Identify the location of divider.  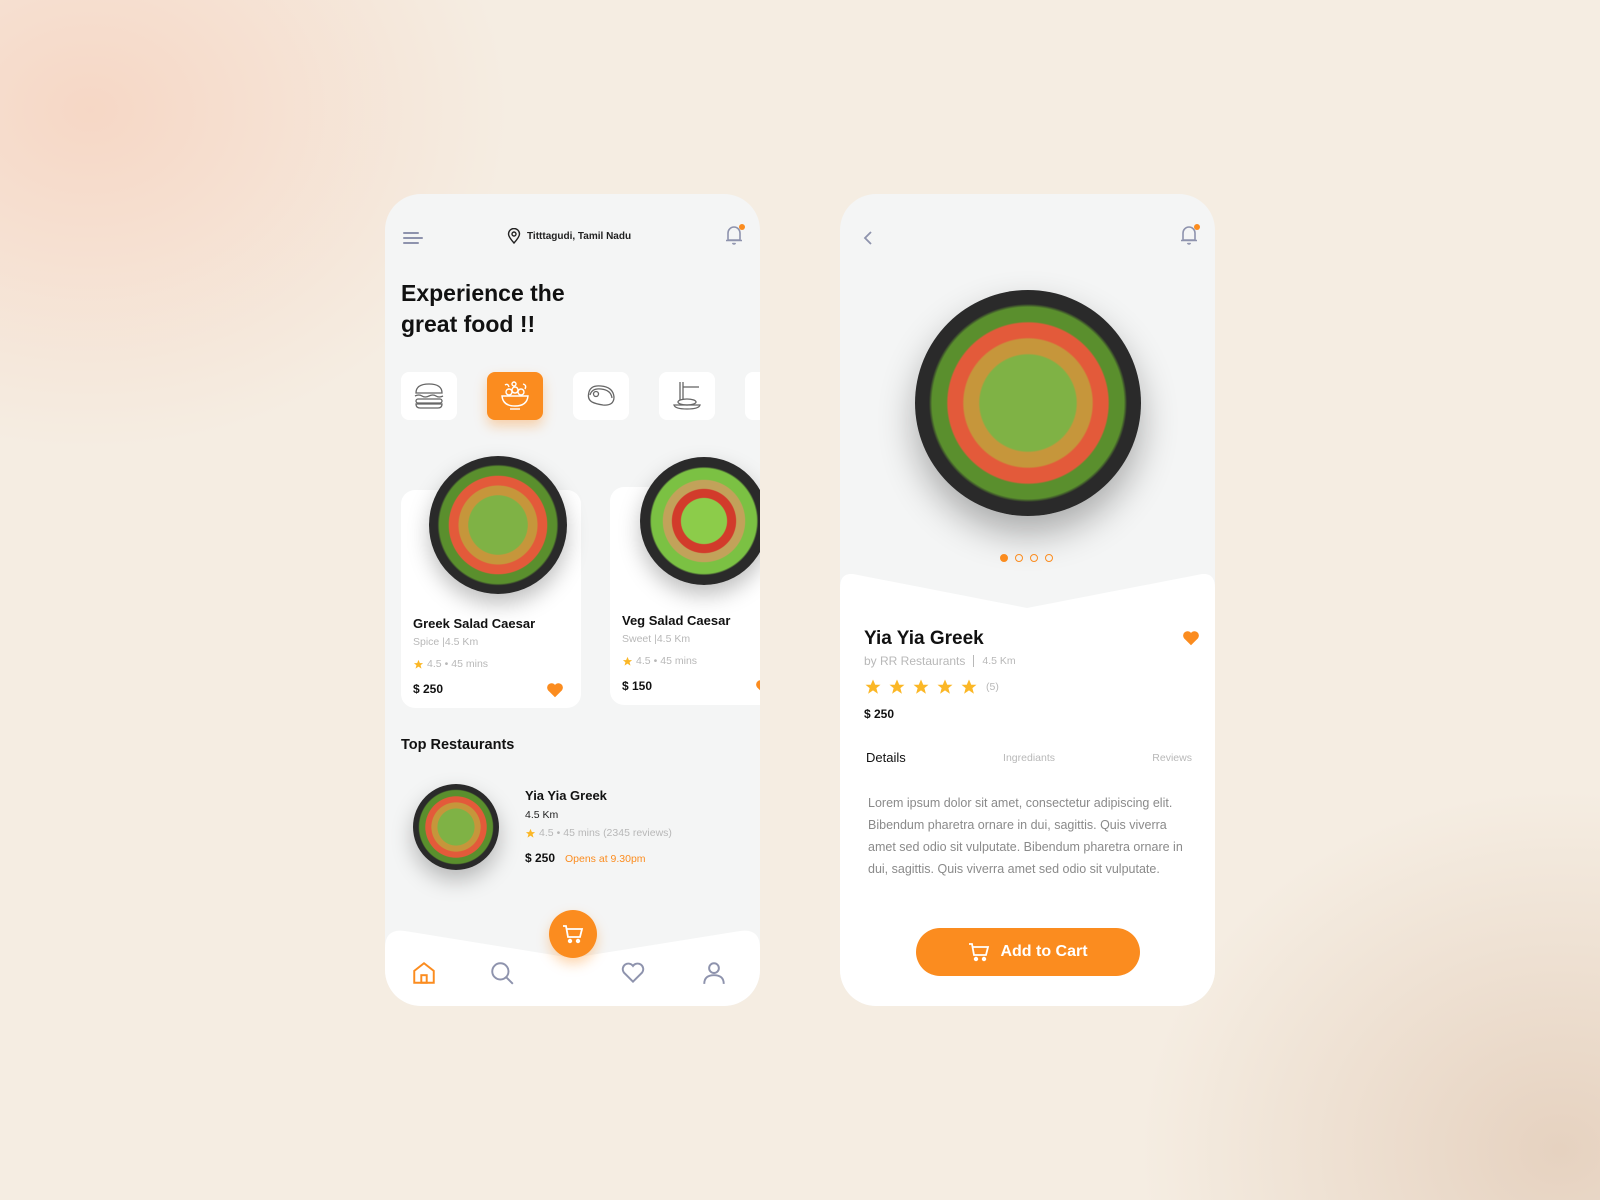
(974, 661).